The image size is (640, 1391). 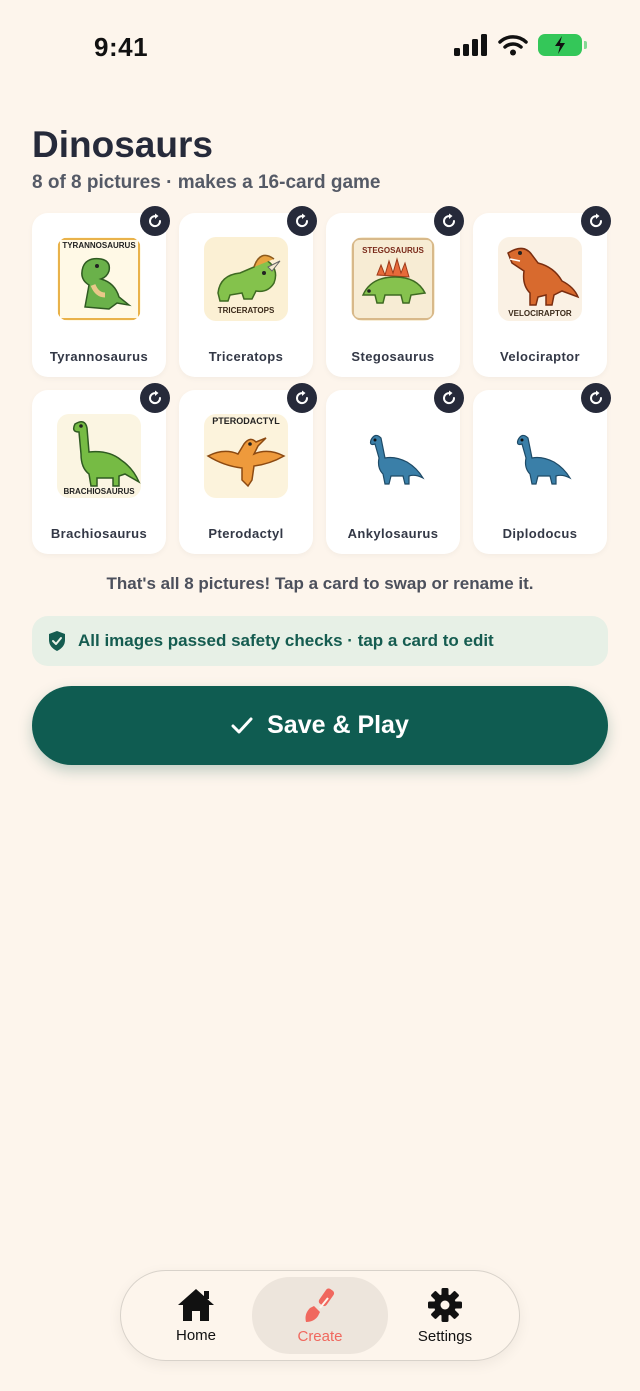 I want to click on card-label: Stegosaurus, so click(x=393, y=356).